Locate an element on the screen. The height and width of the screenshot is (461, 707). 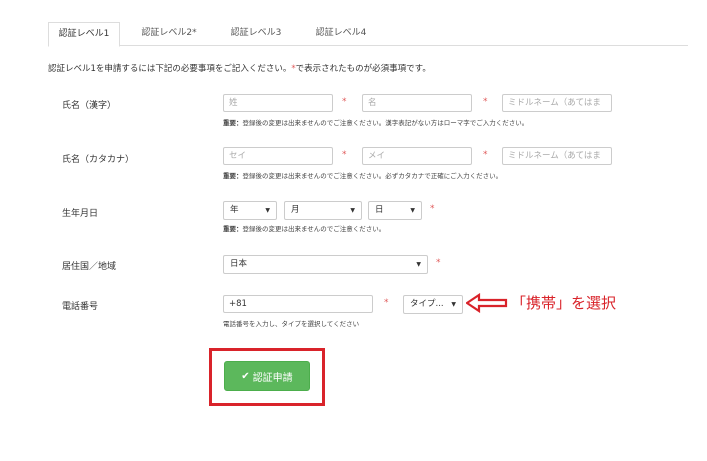
birthdate-note: 重要：登録後の変更は出来ませんのでご注意ください。 is located at coordinates (304, 228).